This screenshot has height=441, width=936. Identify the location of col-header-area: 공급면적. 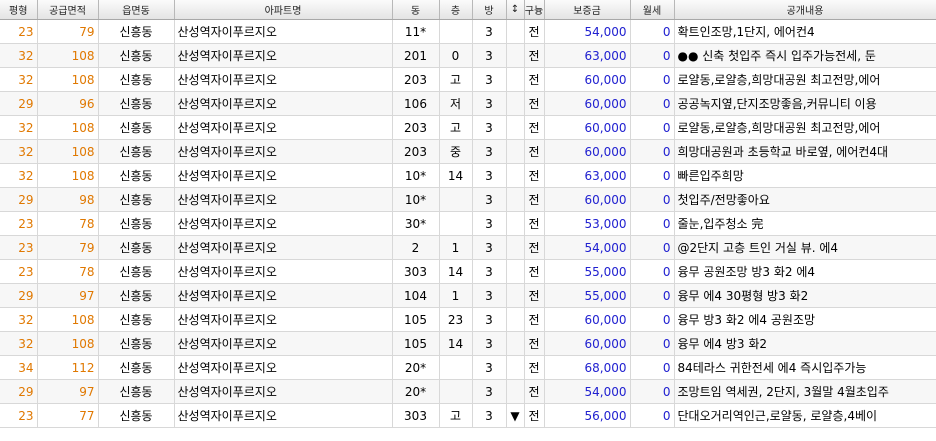
(68, 10).